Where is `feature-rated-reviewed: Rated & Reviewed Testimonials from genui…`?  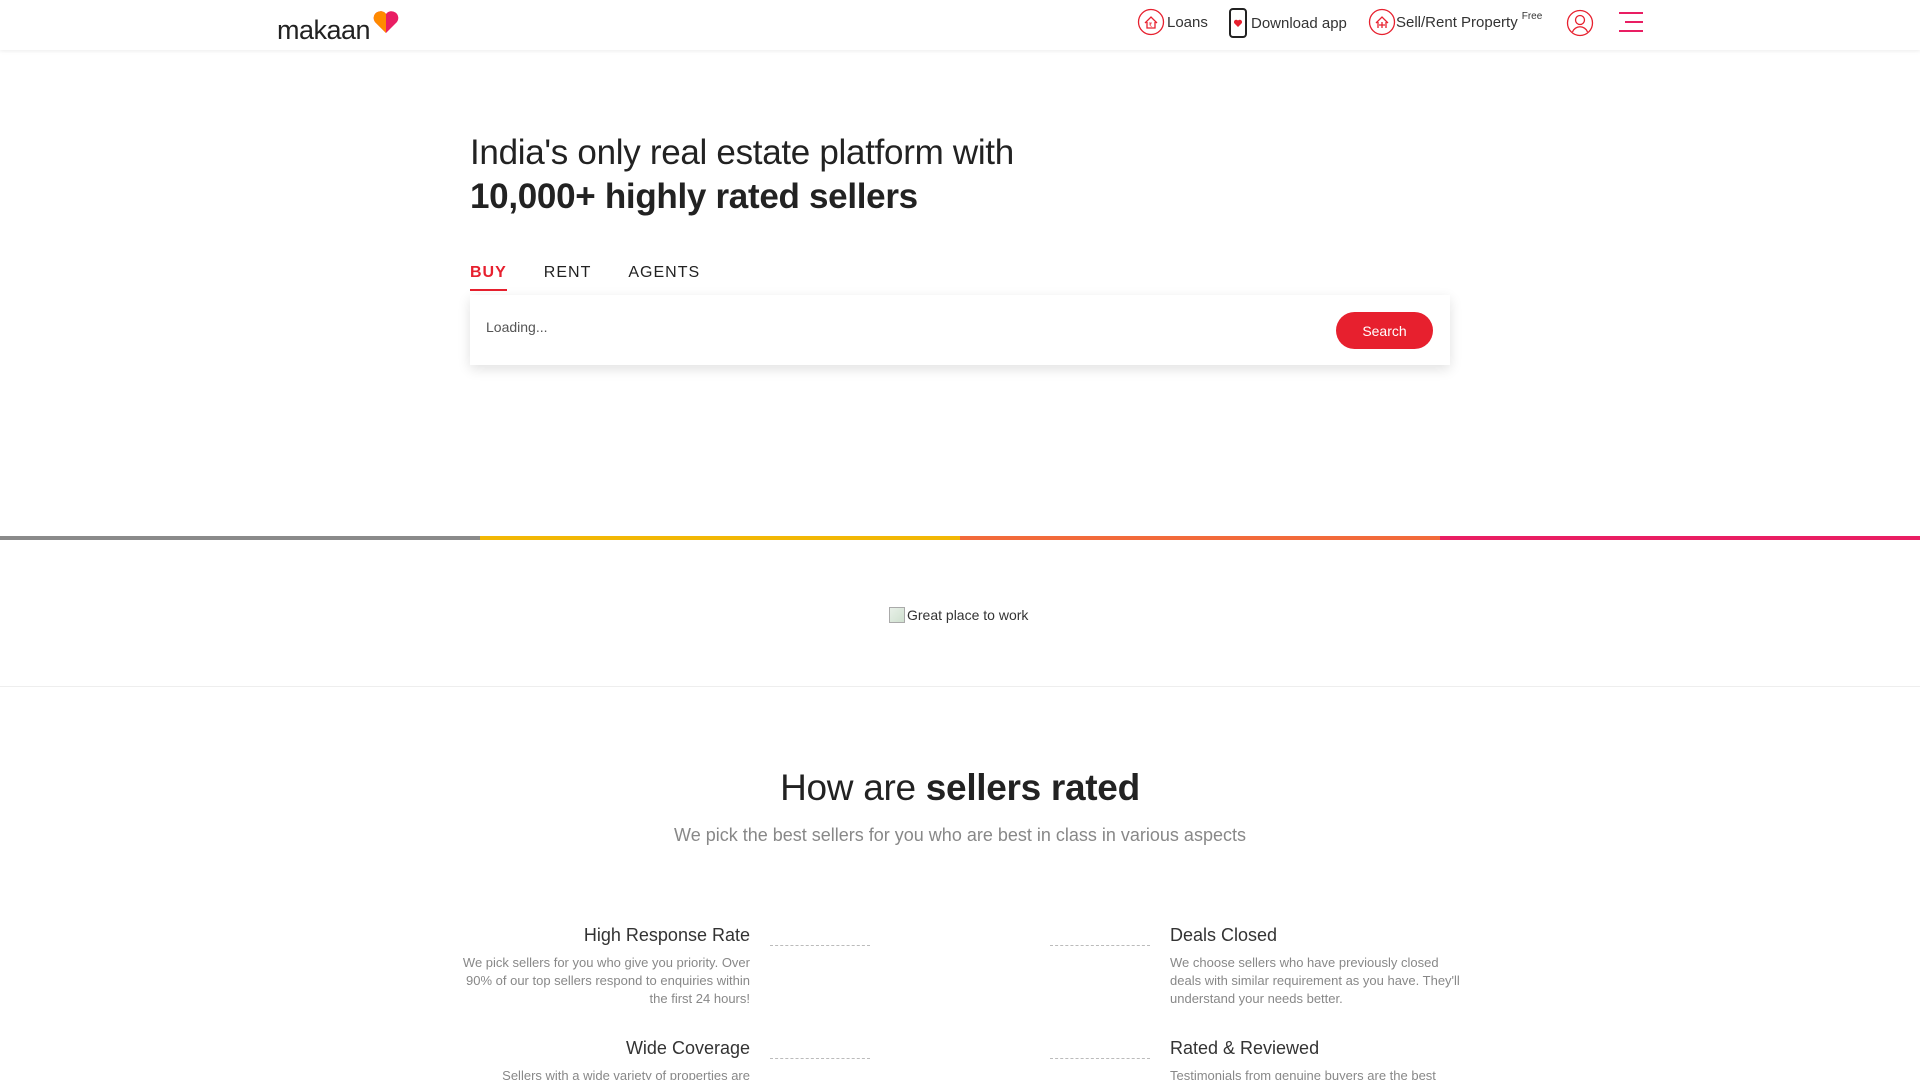 feature-rated-reviewed: Rated & Reviewed Testimonials from genui… is located at coordinates (1320, 1059).